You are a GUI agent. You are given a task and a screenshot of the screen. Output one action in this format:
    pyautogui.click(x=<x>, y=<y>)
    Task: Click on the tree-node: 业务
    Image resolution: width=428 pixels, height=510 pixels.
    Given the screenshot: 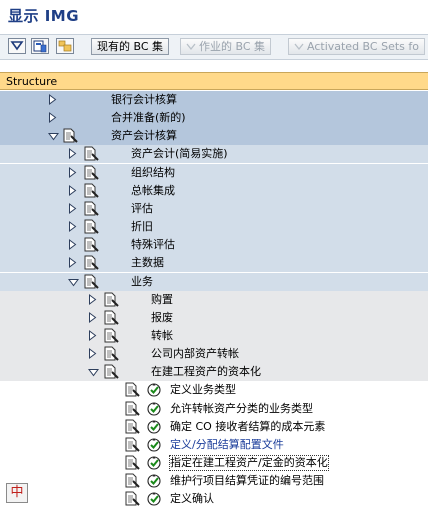 What is the action you would take?
    pyautogui.click(x=214, y=281)
    